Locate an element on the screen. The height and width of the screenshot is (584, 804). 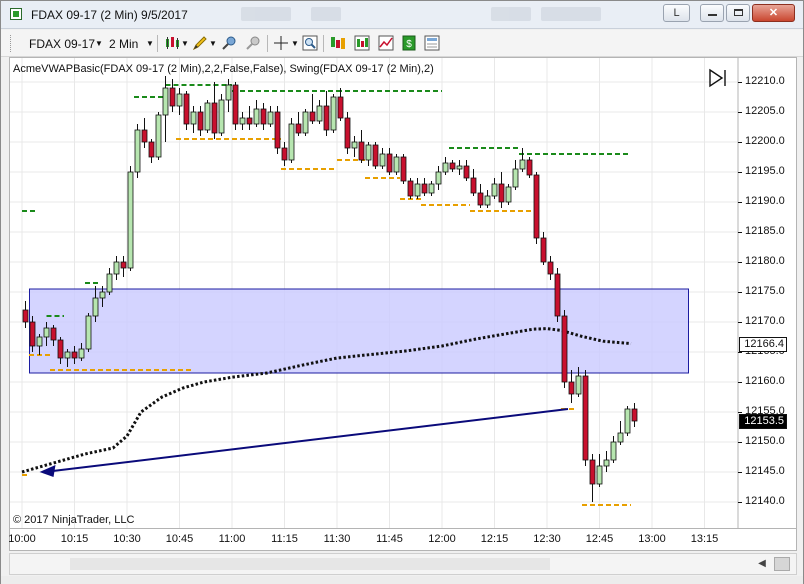
instrument-selector: FDAX 09-17 is located at coordinates (62, 44).